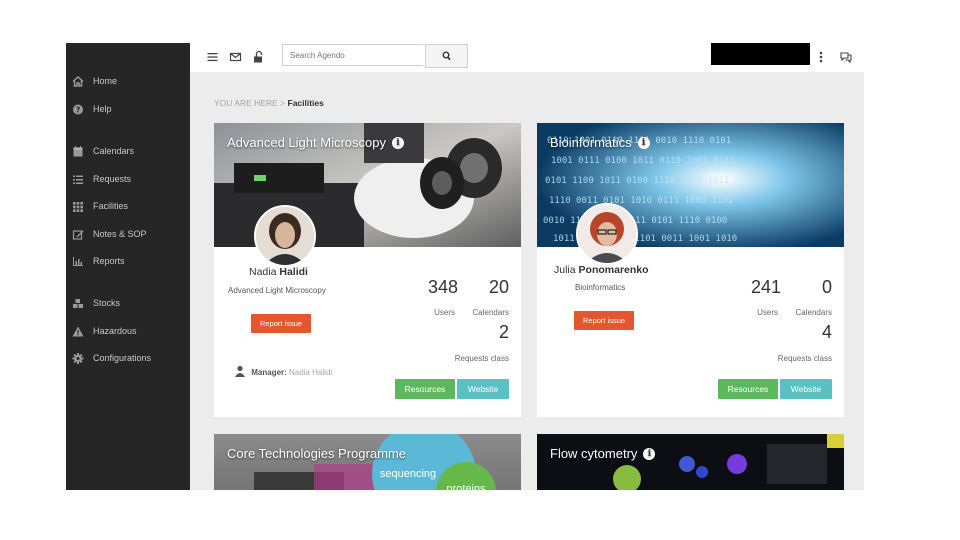 Image resolution: width=960 pixels, height=540 pixels. I want to click on facility-title-text: Flow cytometry, so click(594, 453).